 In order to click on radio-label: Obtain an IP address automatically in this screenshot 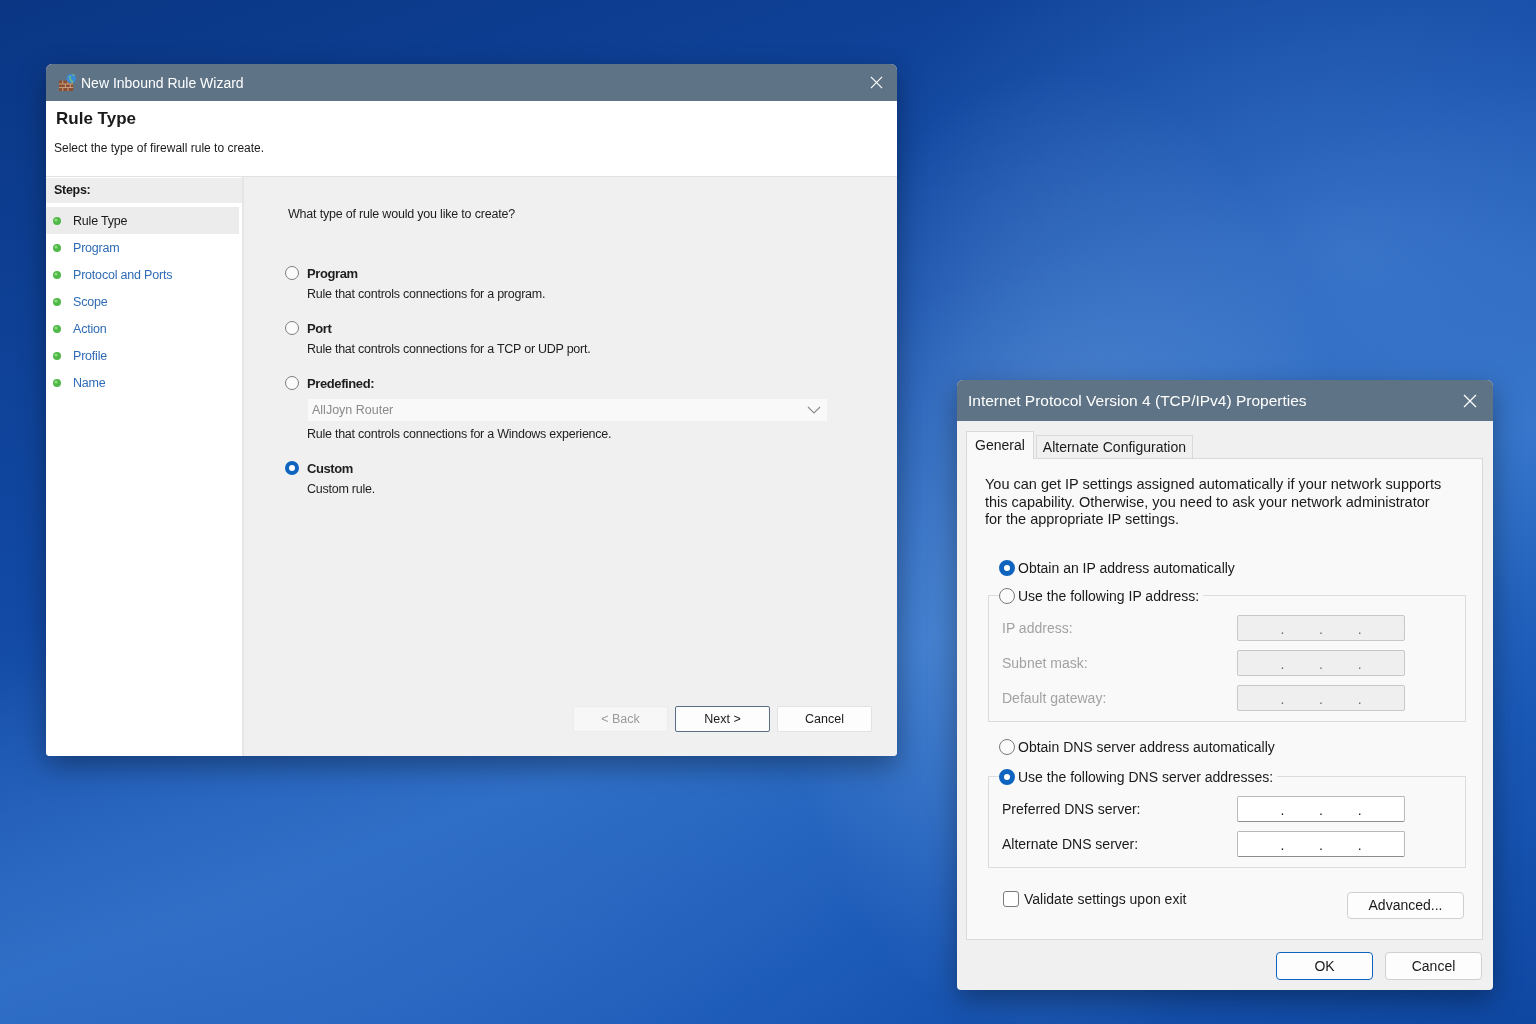, I will do `click(1126, 567)`.